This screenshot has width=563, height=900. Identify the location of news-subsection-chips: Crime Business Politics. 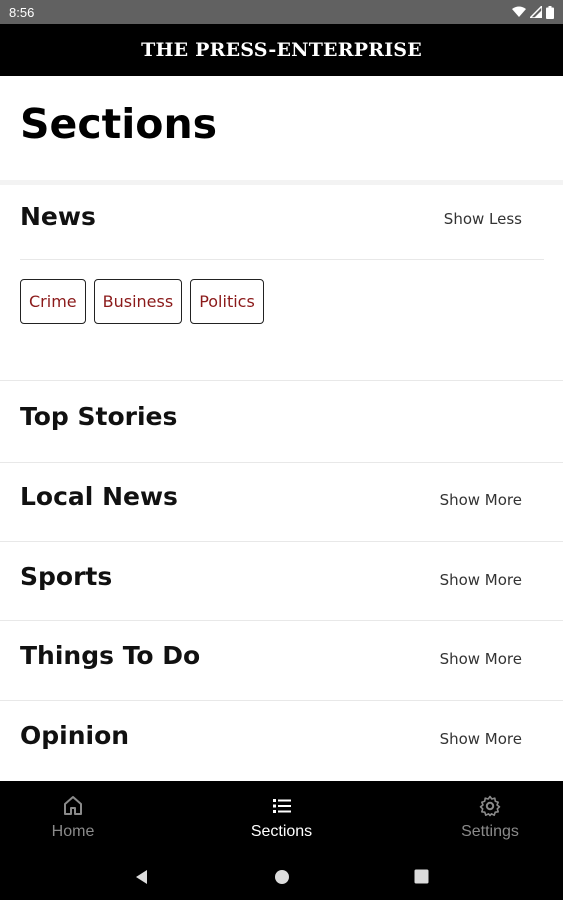
(142, 301).